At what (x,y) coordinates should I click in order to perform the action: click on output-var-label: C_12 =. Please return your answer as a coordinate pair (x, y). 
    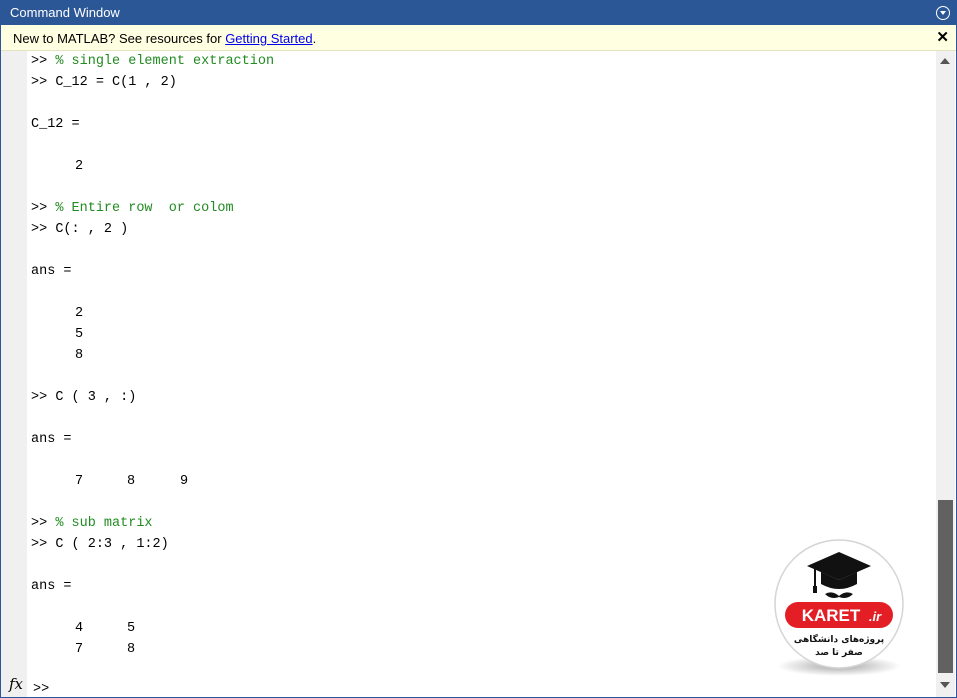
    Looking at the image, I should click on (55, 124).